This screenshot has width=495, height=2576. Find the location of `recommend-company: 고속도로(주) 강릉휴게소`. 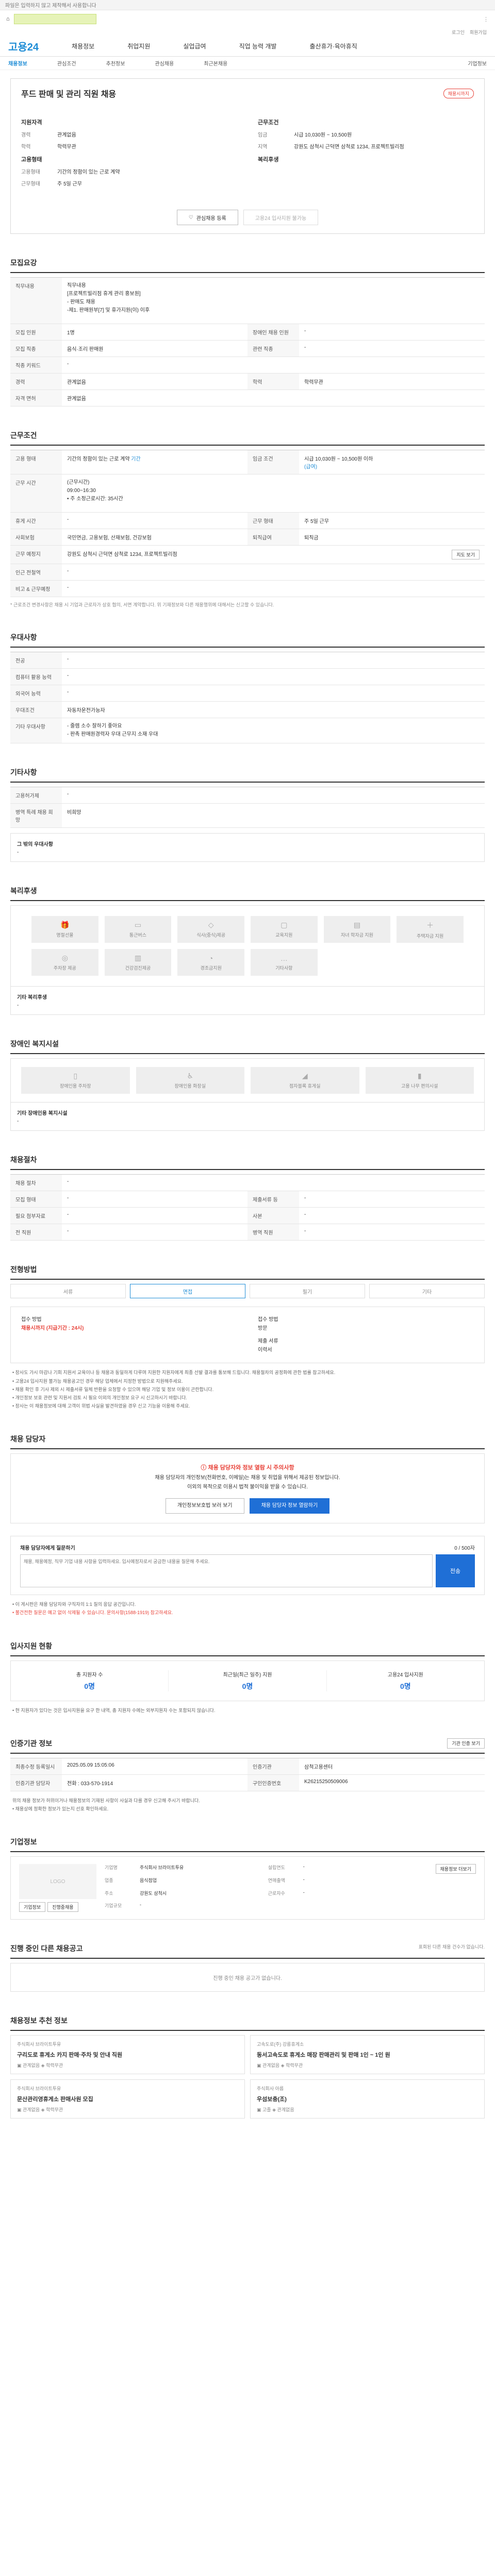

recommend-company: 고속도로(주) 강릉휴게소 is located at coordinates (280, 2044).